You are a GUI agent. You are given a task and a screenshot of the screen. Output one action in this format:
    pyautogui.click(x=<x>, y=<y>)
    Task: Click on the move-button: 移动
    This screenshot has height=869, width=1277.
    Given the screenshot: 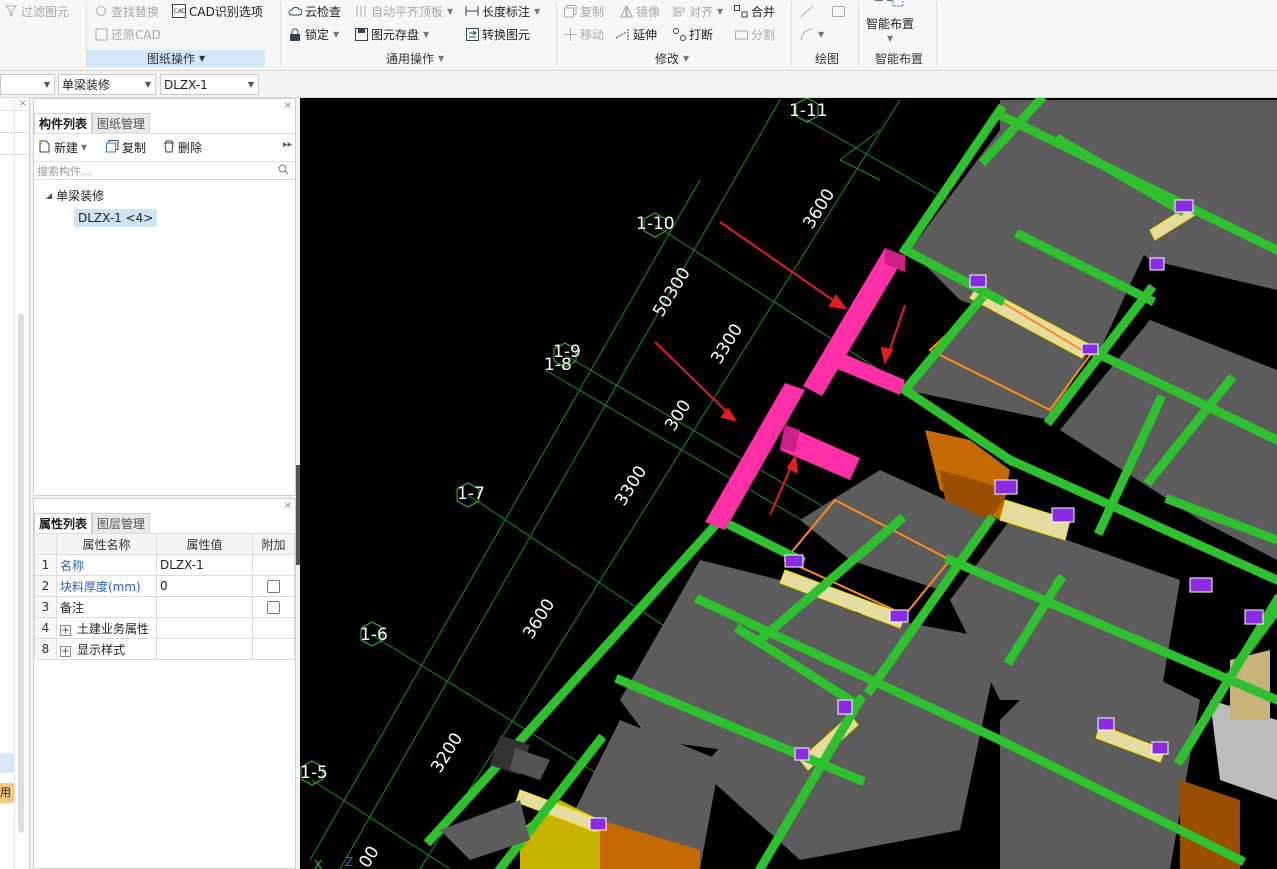 What is the action you would take?
    pyautogui.click(x=583, y=34)
    